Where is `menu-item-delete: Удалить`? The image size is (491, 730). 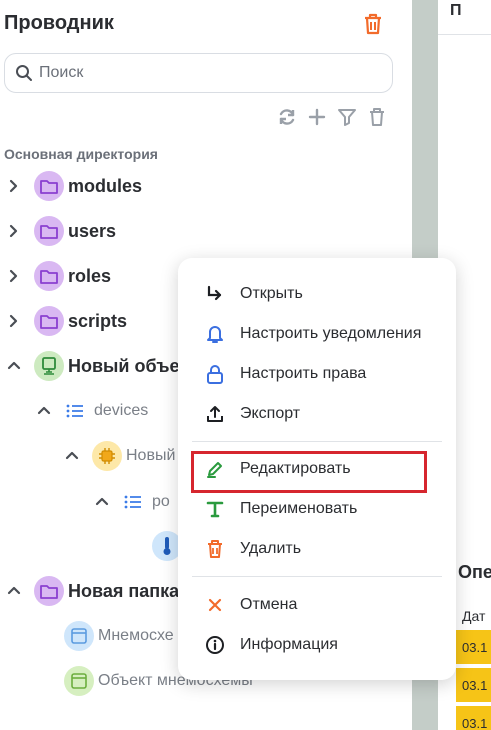
menu-item-delete: Удалить is located at coordinates (317, 549).